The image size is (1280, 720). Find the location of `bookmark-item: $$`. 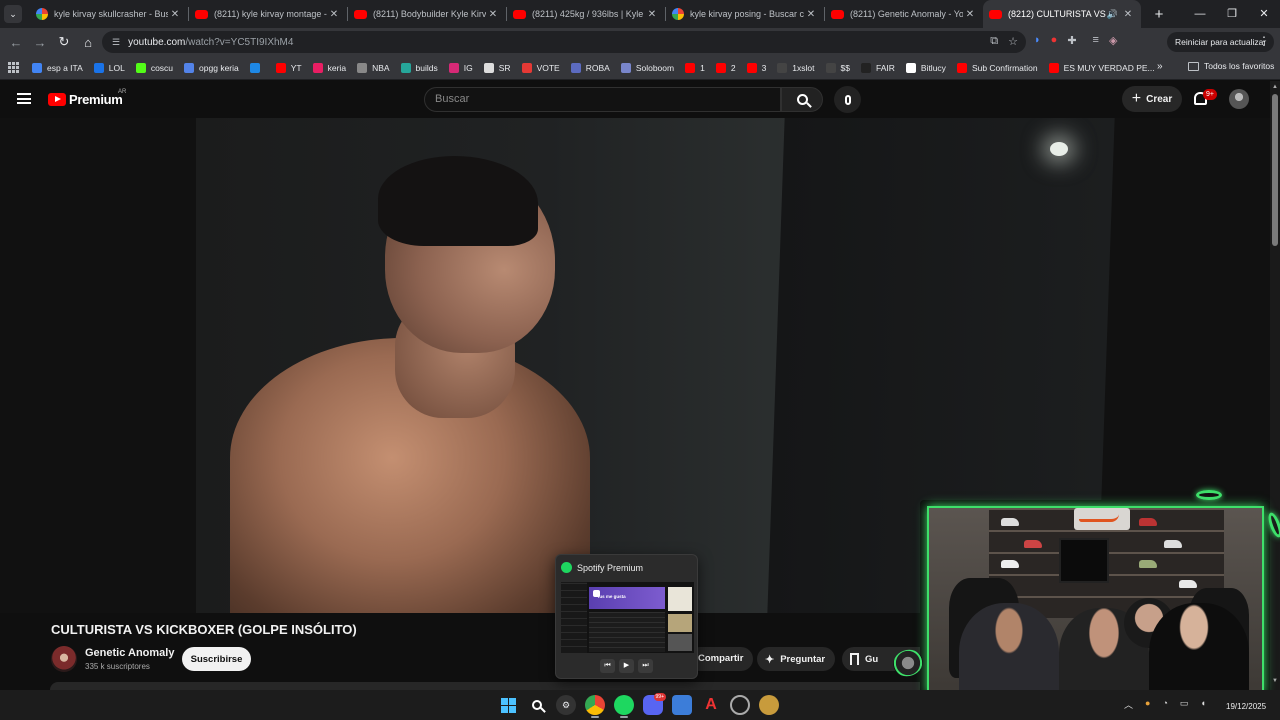

bookmark-item: $$ is located at coordinates (837, 67).